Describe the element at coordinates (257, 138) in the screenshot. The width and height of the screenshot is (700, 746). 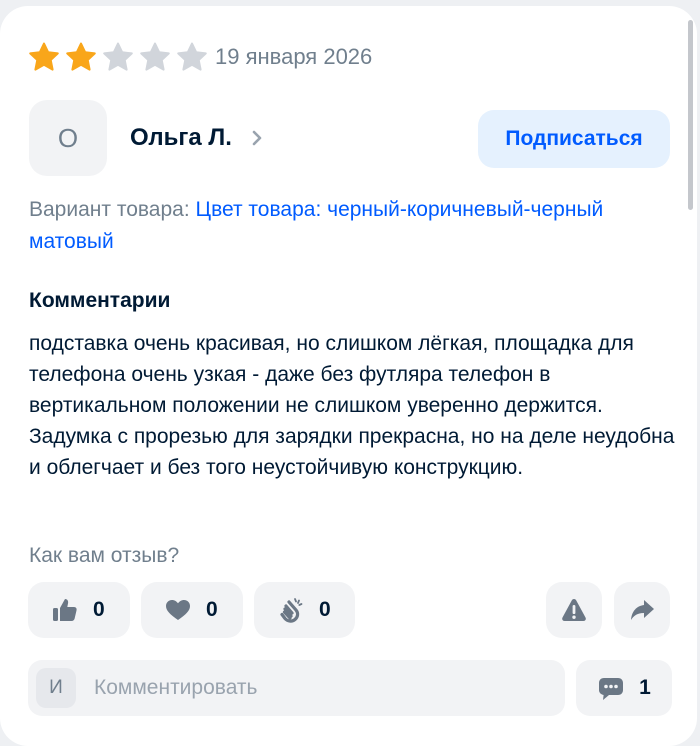
I see `chevron-right-icon` at that location.